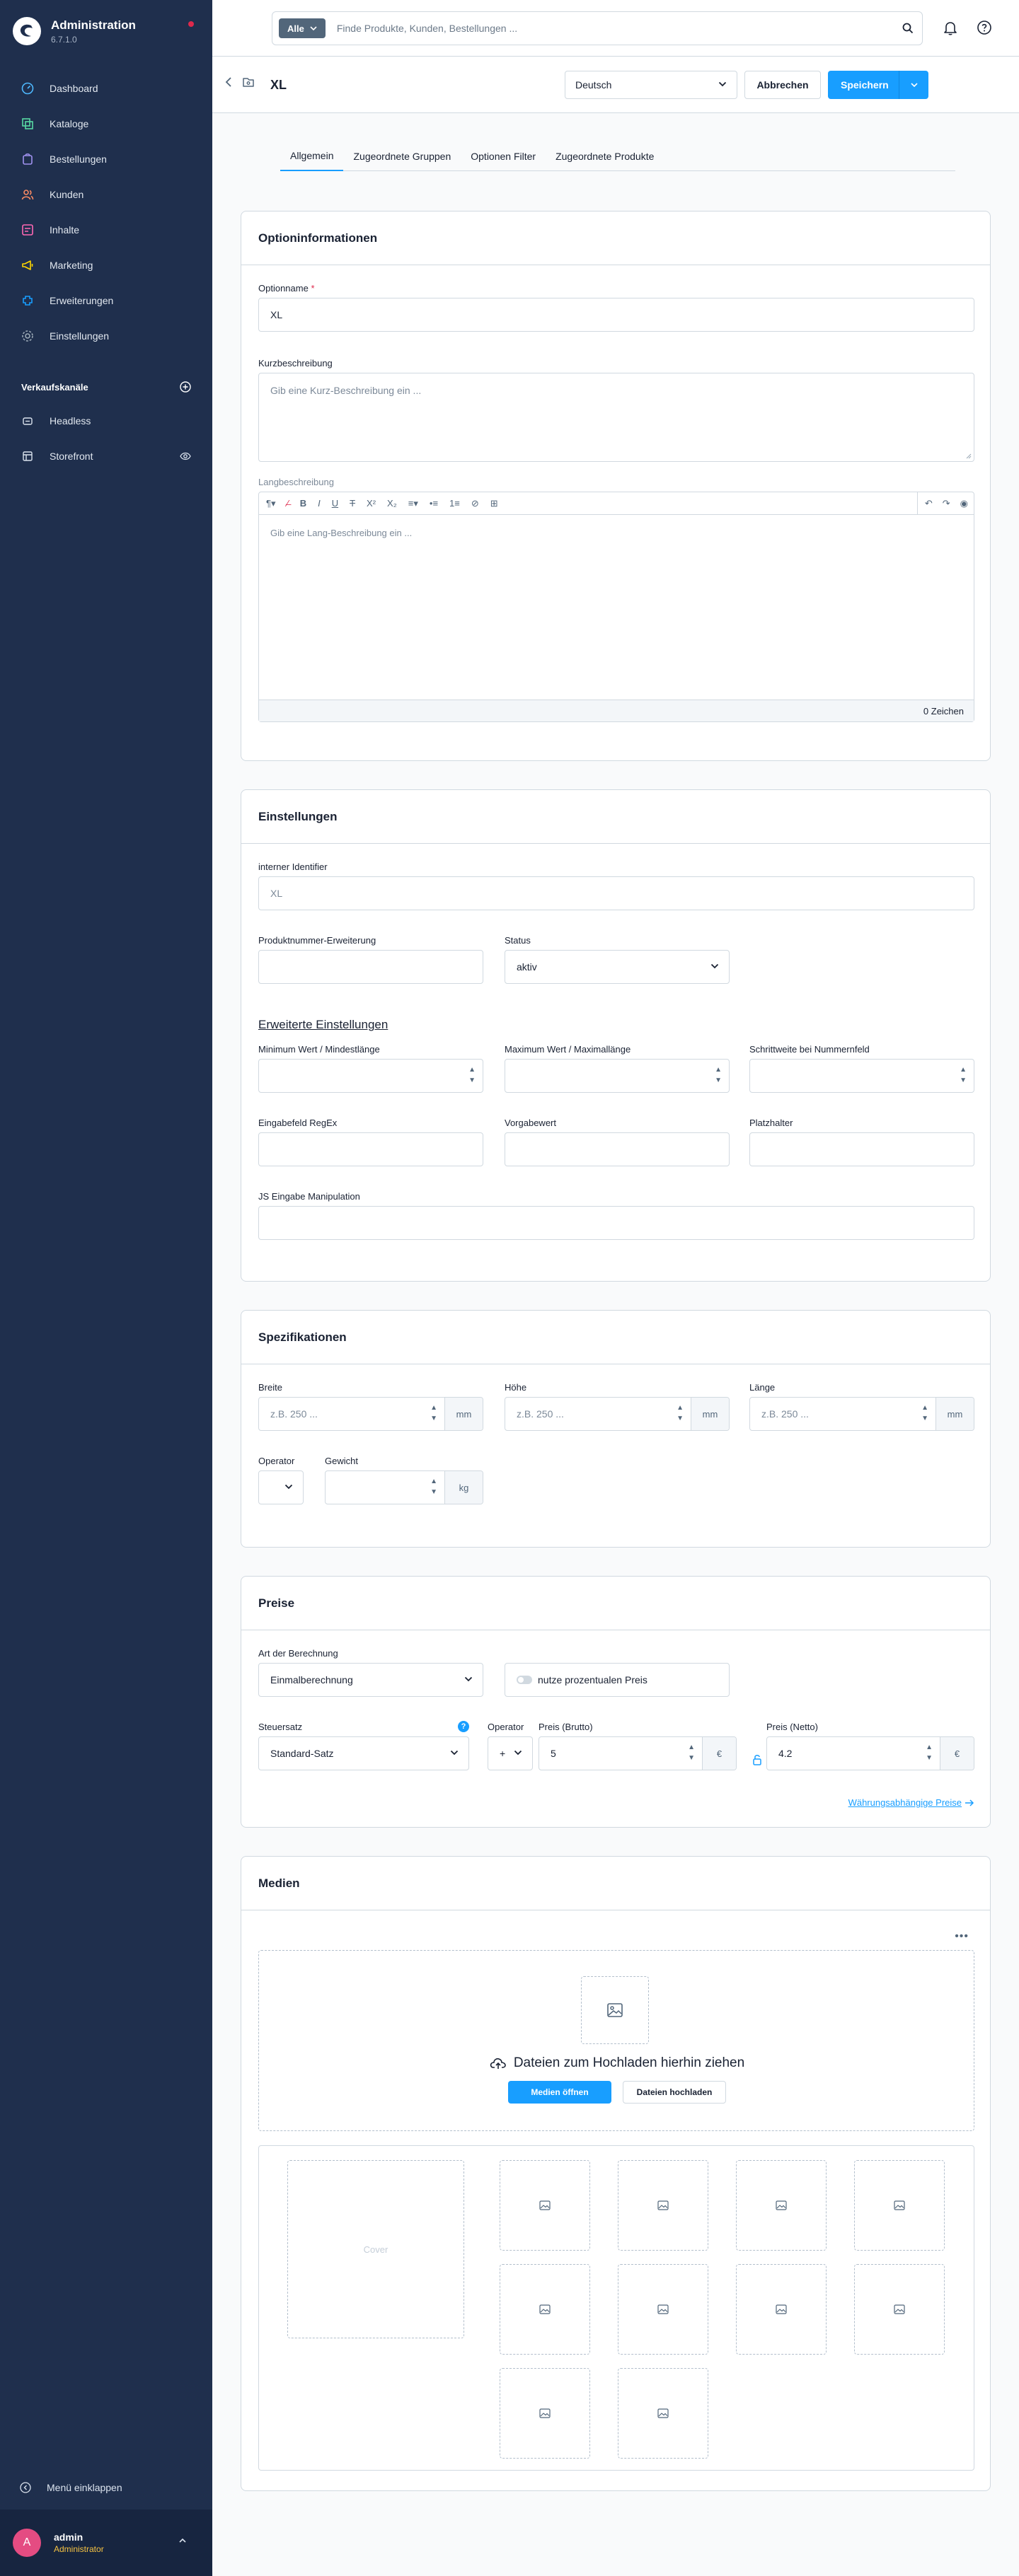 This screenshot has width=1019, height=2576. Describe the element at coordinates (964, 503) in the screenshot. I see `code-view-eye-icon: ◉` at that location.